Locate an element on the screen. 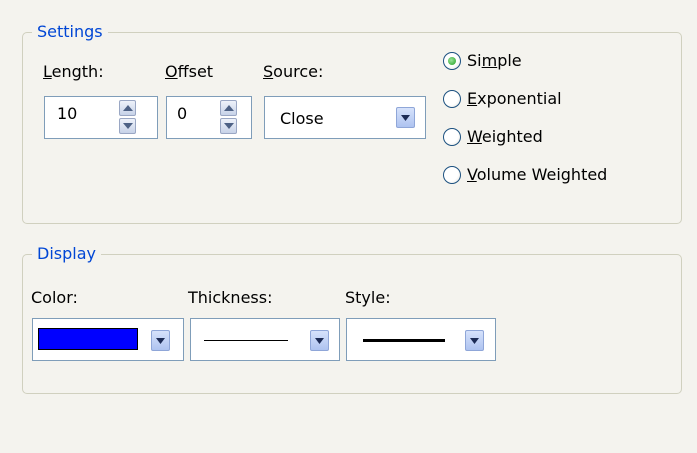 This screenshot has width=697, height=453. radio-exponential-label: Exponential is located at coordinates (514, 99).